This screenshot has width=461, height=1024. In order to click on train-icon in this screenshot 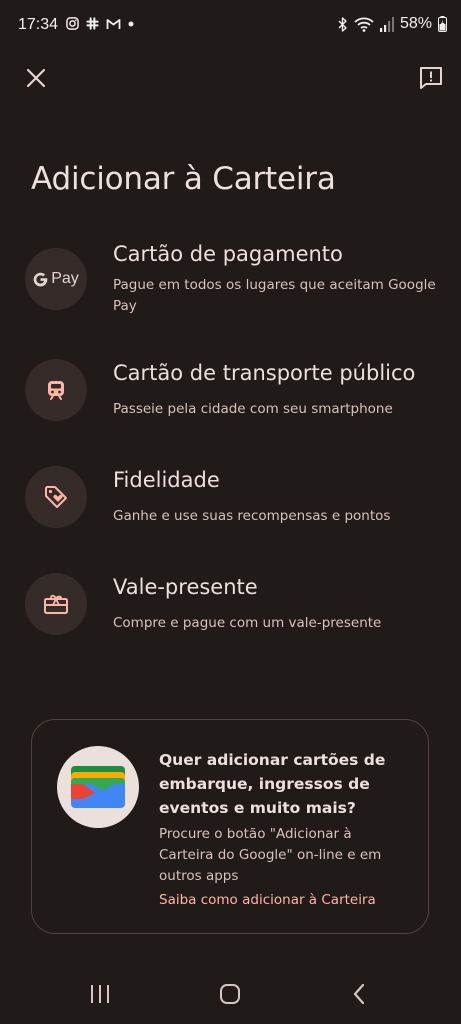, I will do `click(56, 390)`.